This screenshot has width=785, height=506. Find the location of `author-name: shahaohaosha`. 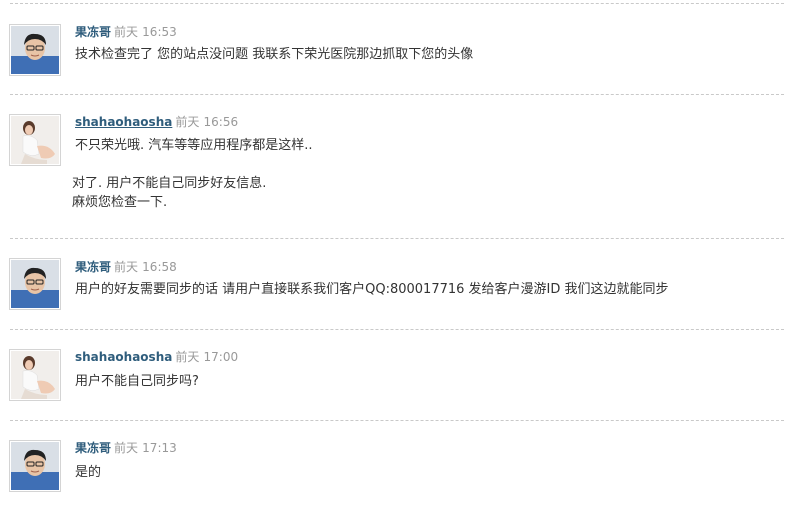

author-name: shahaohaosha is located at coordinates (123, 357).